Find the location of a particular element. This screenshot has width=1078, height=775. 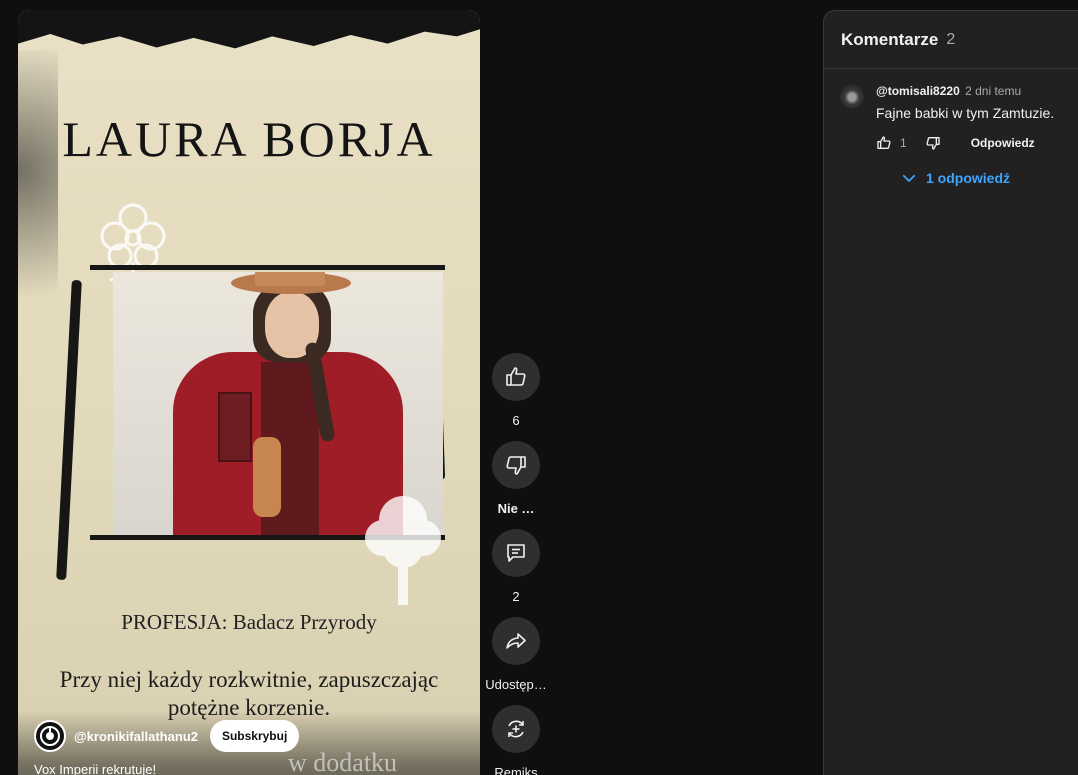

comments-button is located at coordinates (516, 553).